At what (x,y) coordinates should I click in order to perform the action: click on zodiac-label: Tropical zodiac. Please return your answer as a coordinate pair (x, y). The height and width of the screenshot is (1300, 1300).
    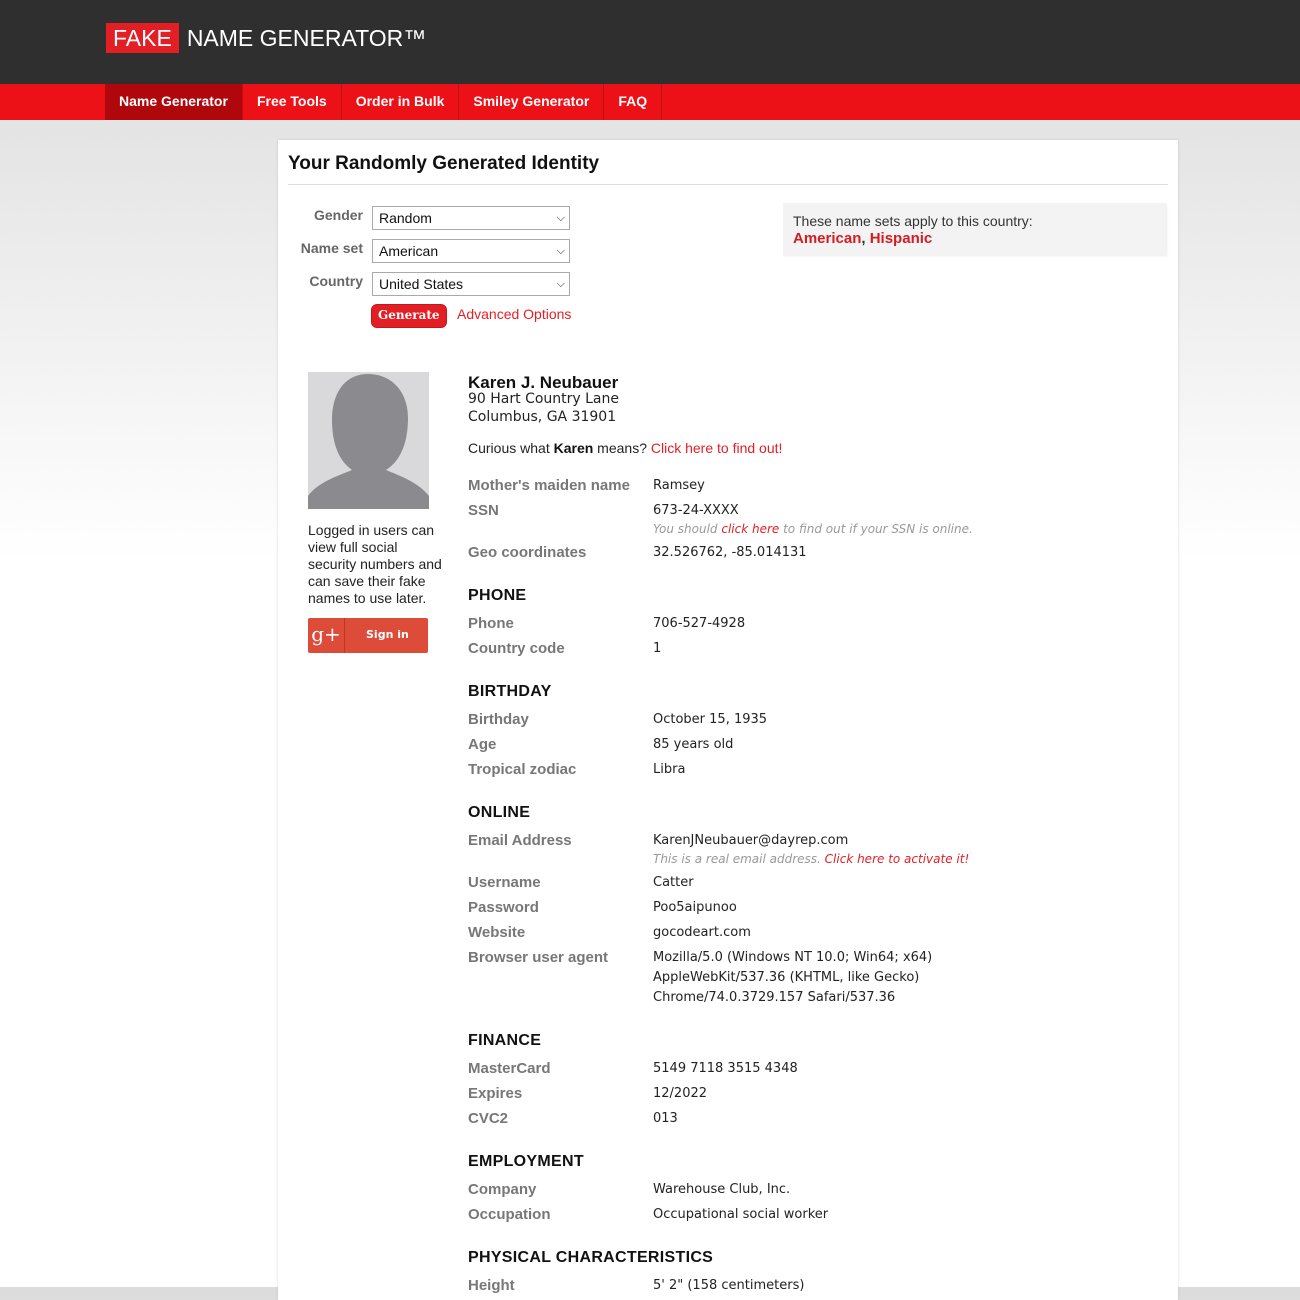
    Looking at the image, I should click on (522, 769).